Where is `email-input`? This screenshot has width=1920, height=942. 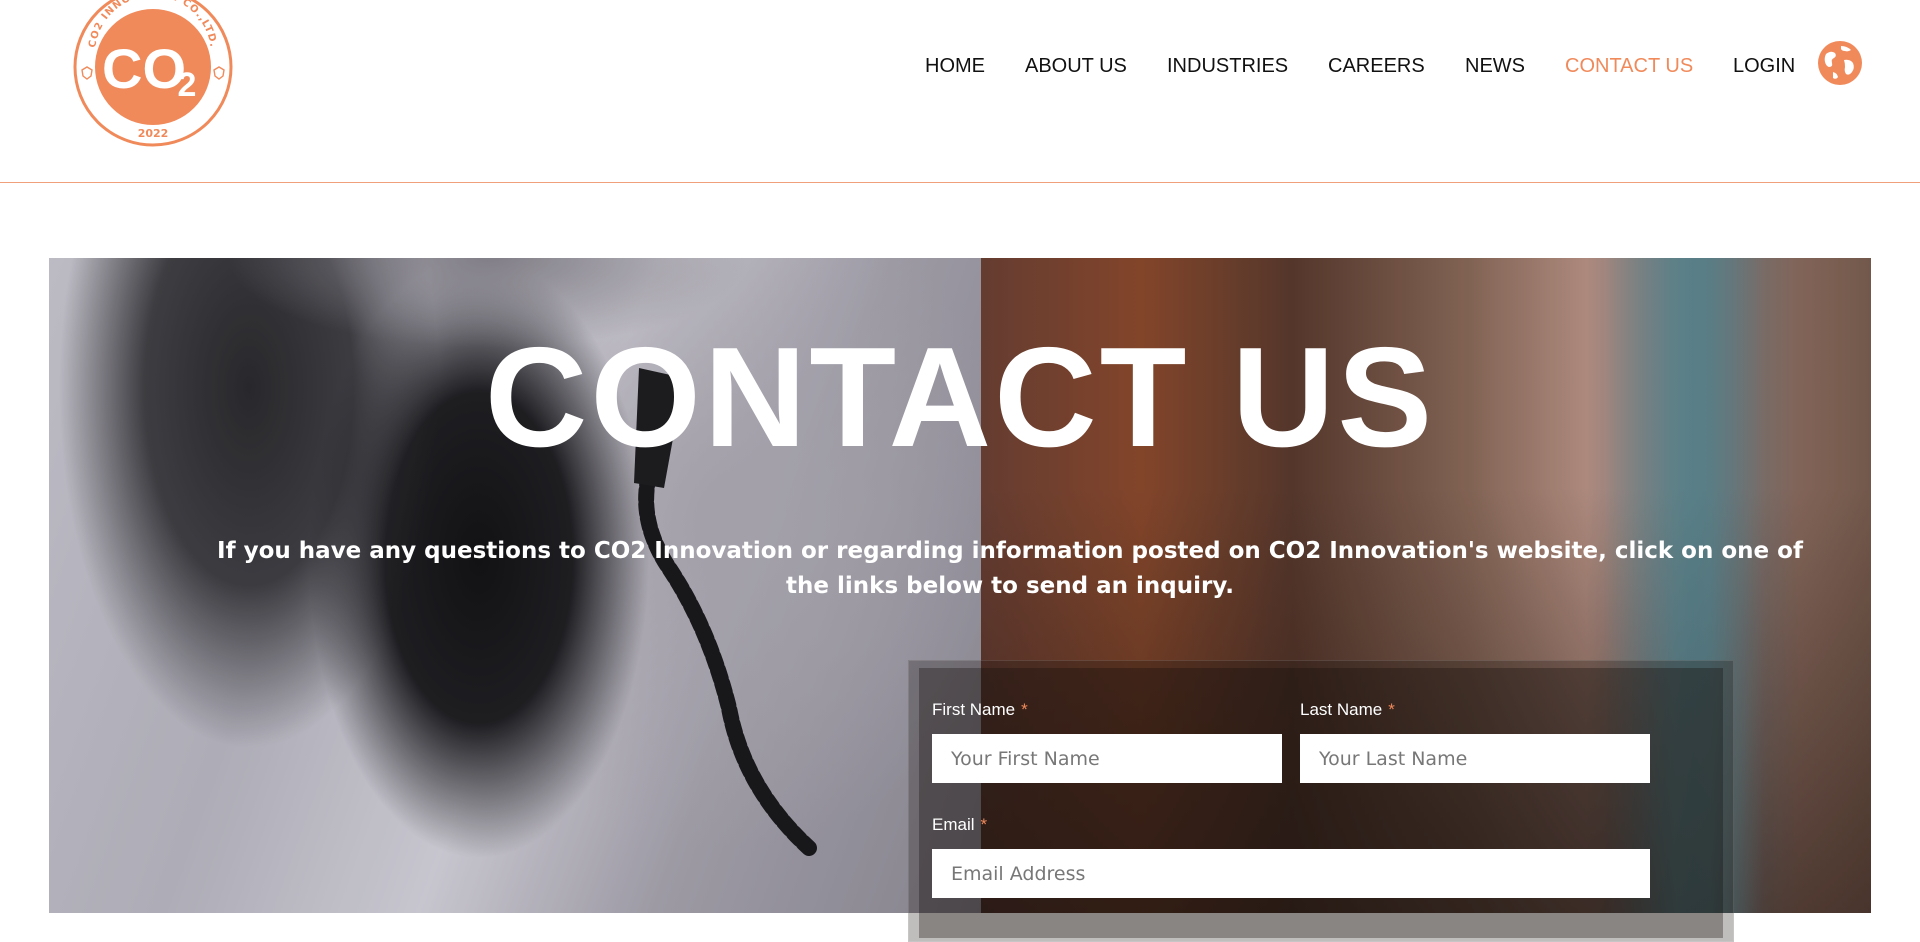
email-input is located at coordinates (1291, 873).